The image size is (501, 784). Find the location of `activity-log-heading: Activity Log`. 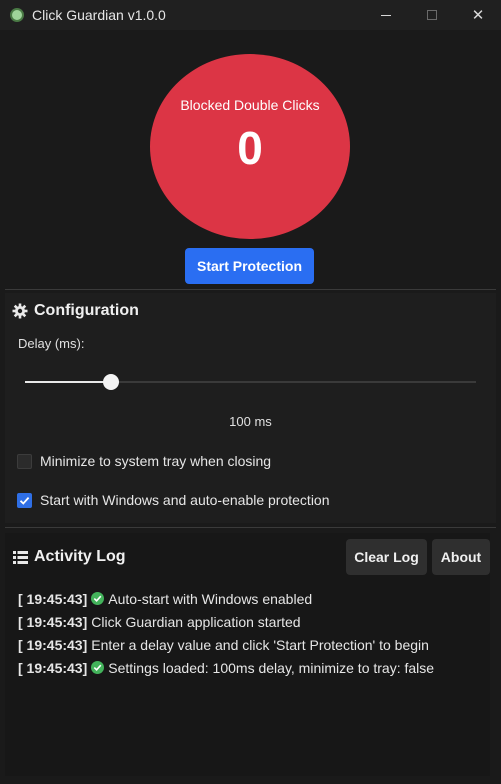

activity-log-heading: Activity Log is located at coordinates (69, 557).